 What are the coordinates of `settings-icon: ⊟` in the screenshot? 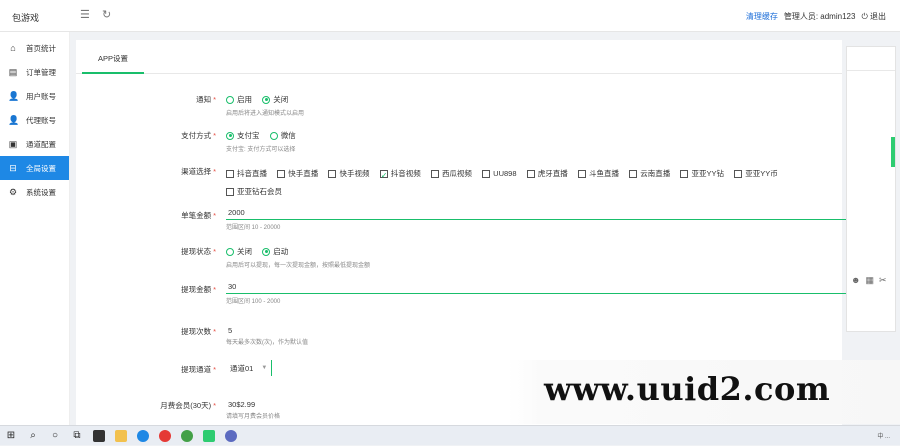 It's located at (13, 167).